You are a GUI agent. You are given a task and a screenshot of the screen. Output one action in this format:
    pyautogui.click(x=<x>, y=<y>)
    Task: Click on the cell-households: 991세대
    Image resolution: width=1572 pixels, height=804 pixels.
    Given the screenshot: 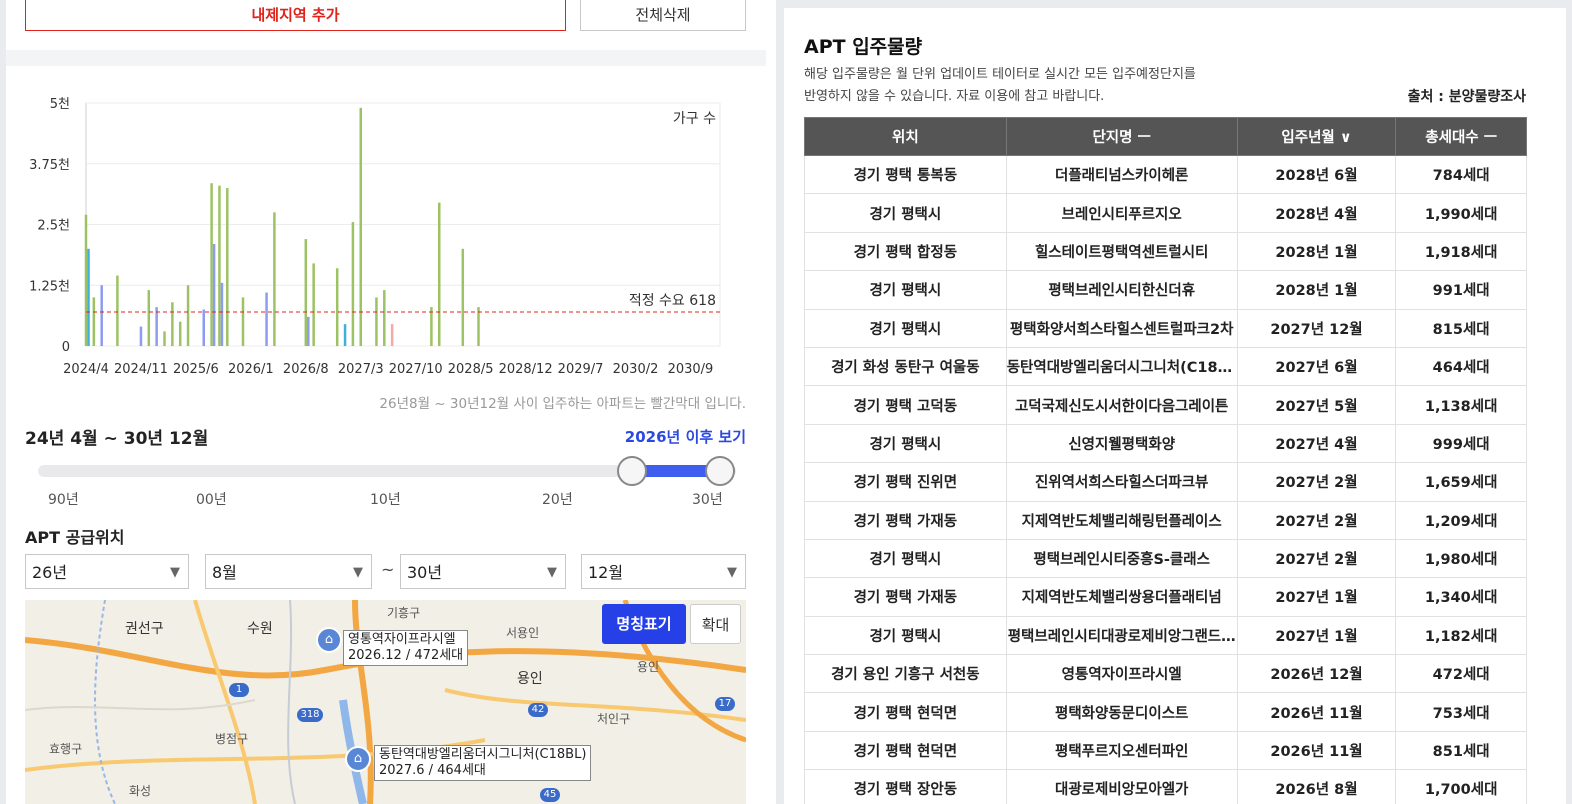 What is the action you would take?
    pyautogui.click(x=1461, y=290)
    